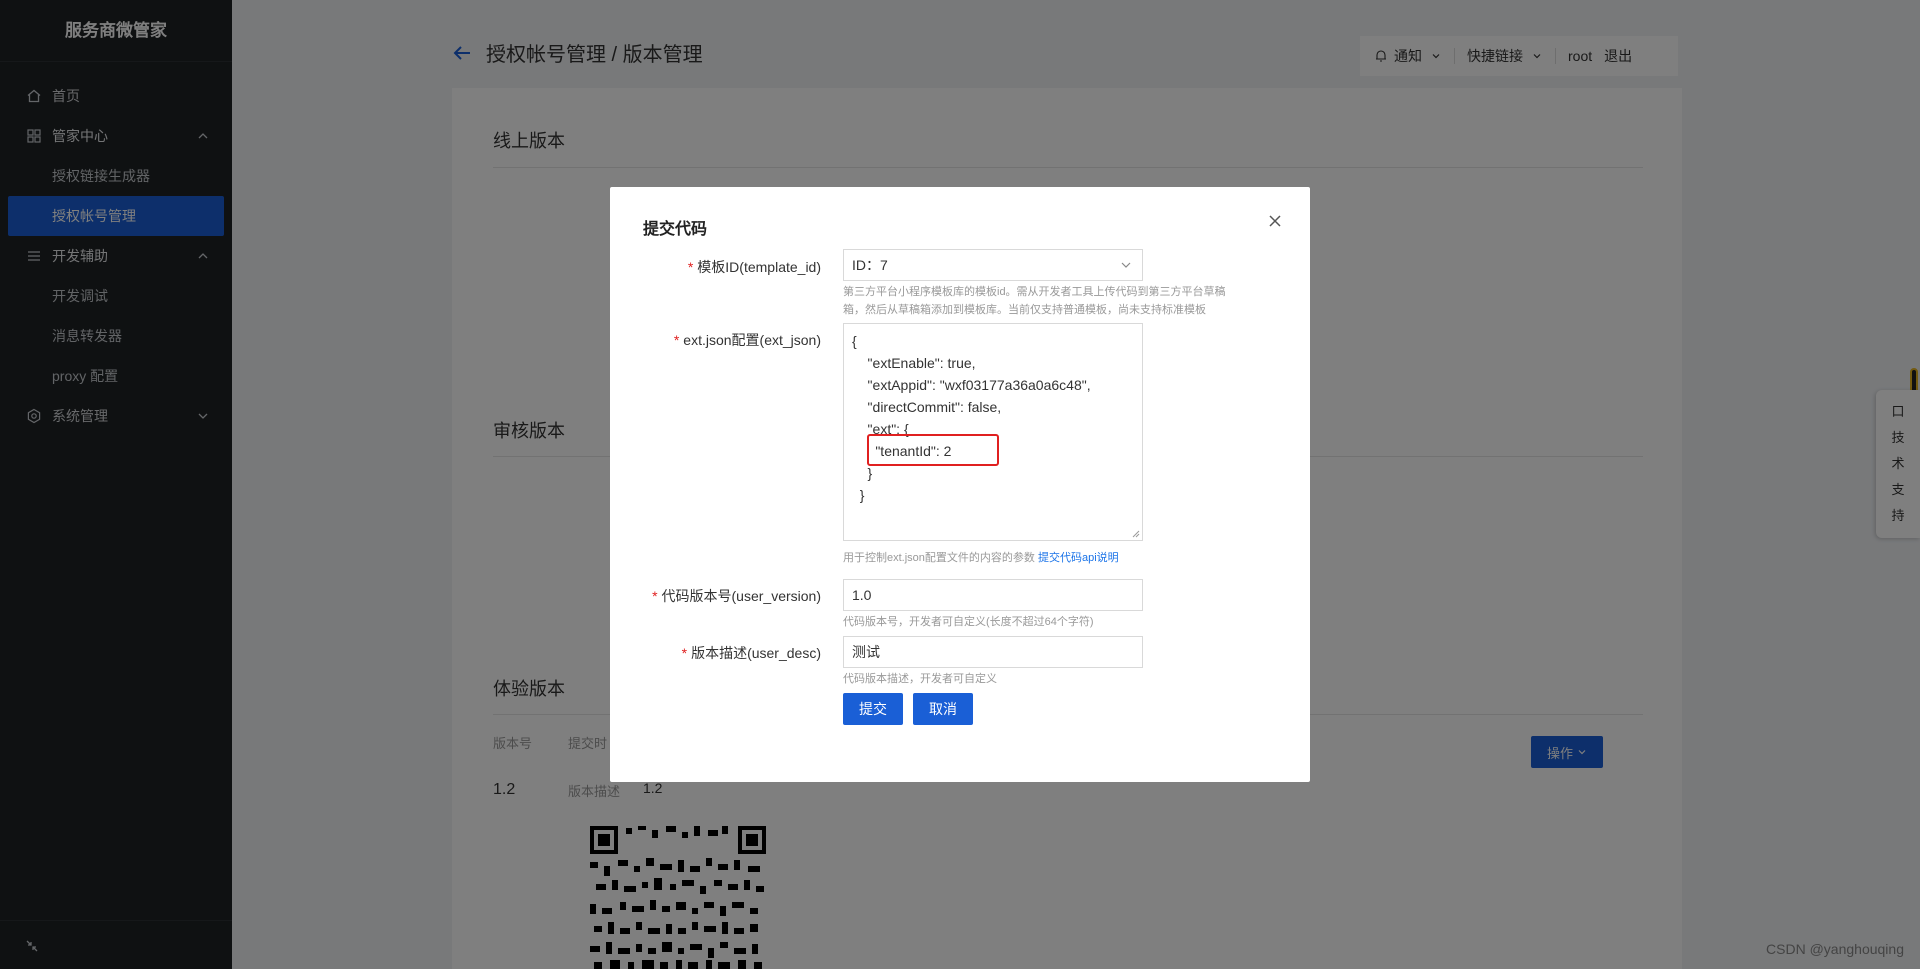 This screenshot has width=1920, height=969. I want to click on cancel-button: 取消, so click(943, 709).